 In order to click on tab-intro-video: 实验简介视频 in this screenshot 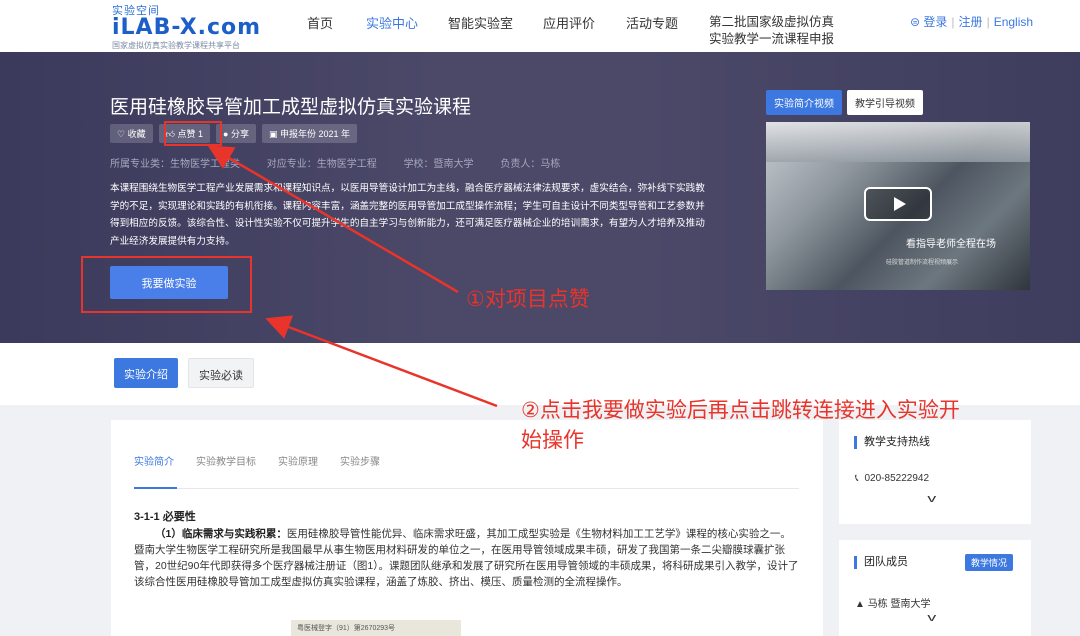, I will do `click(804, 102)`.